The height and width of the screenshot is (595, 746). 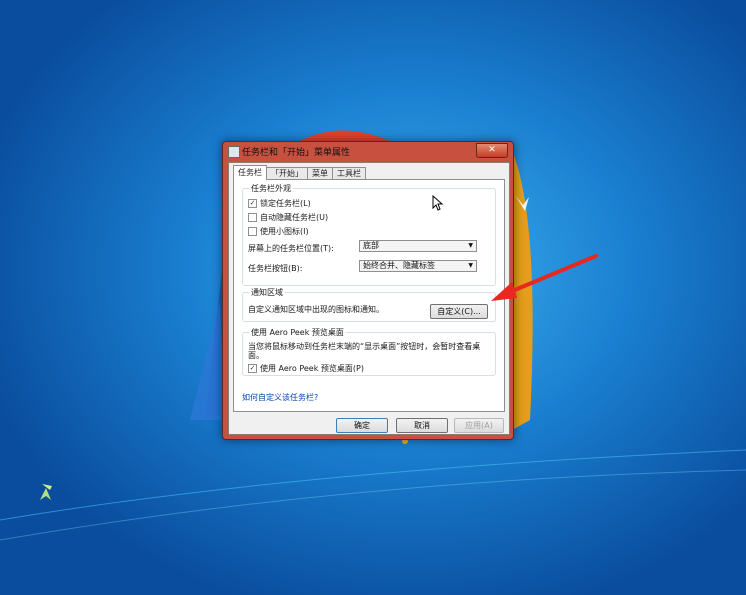 What do you see at coordinates (250, 172) in the screenshot?
I see `tab-taskbar: 任务栏` at bounding box center [250, 172].